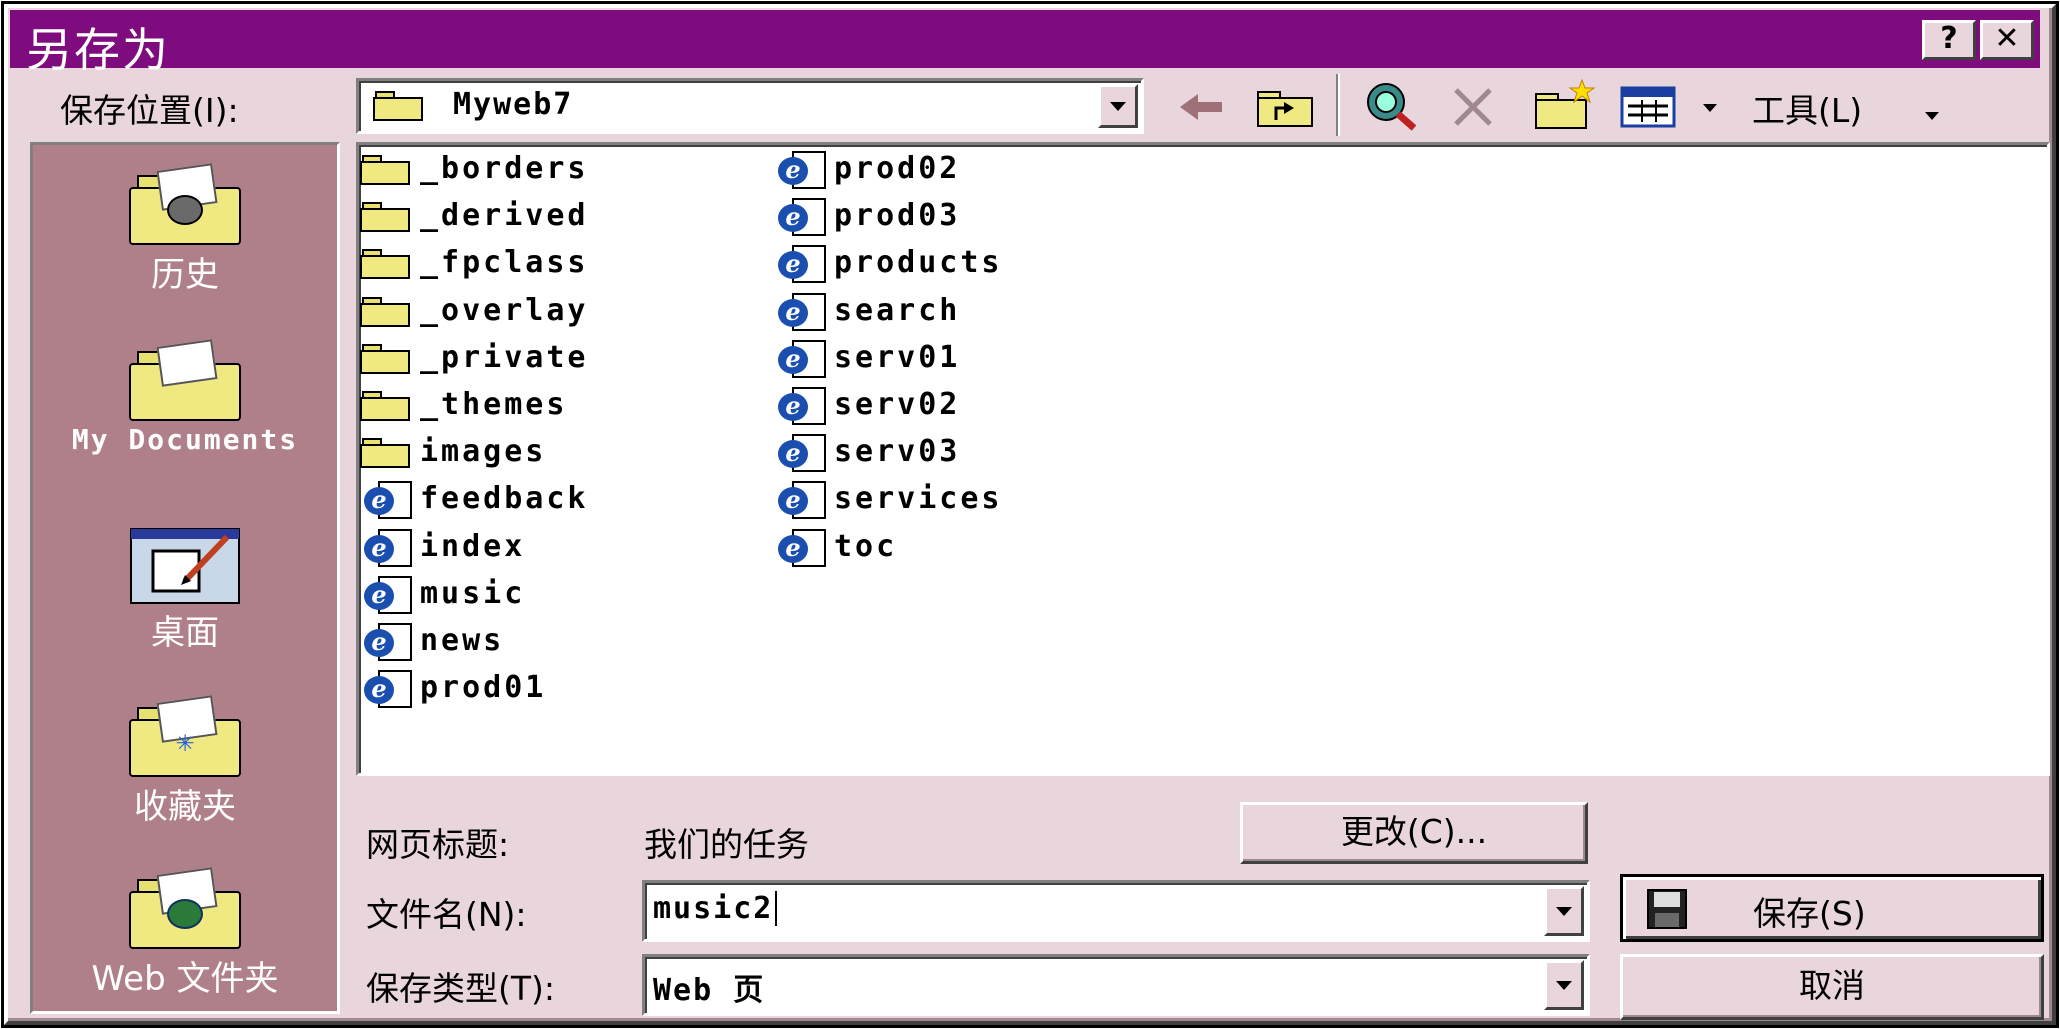 This screenshot has width=2060, height=1029. What do you see at coordinates (504, 310) in the screenshot?
I see `file-name: _overlay` at bounding box center [504, 310].